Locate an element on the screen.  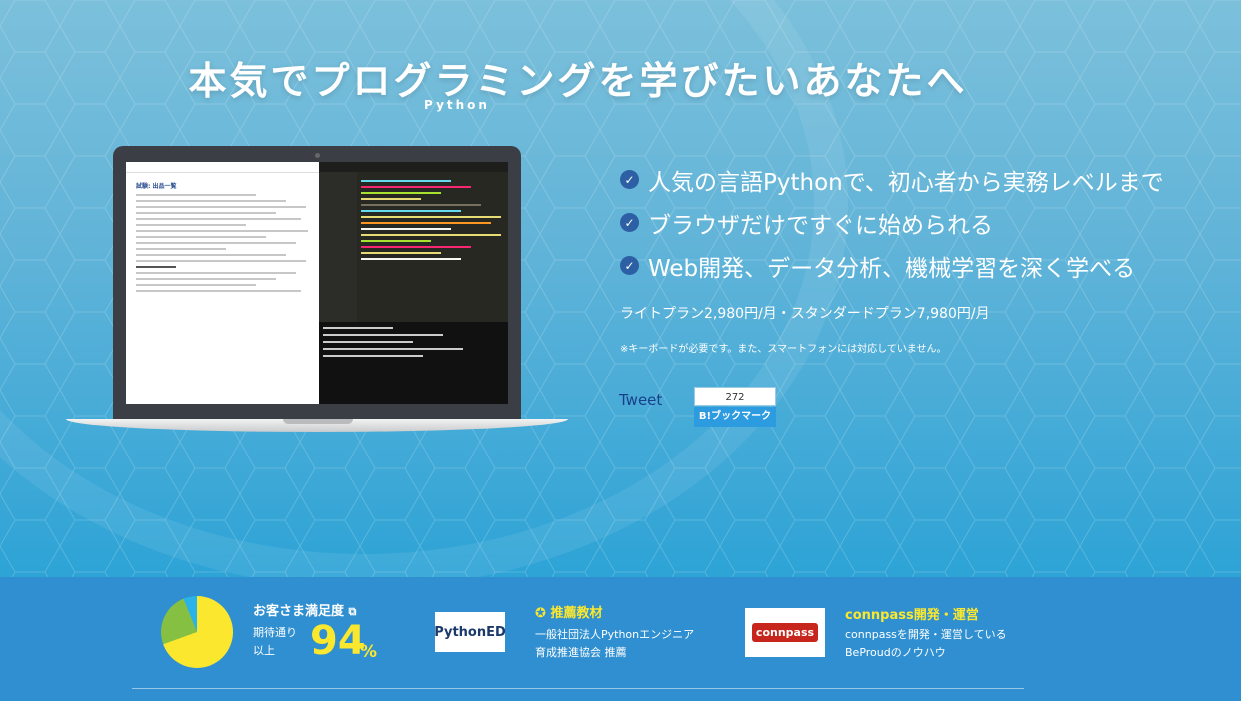
connpass-logo: connpass is located at coordinates (785, 632).